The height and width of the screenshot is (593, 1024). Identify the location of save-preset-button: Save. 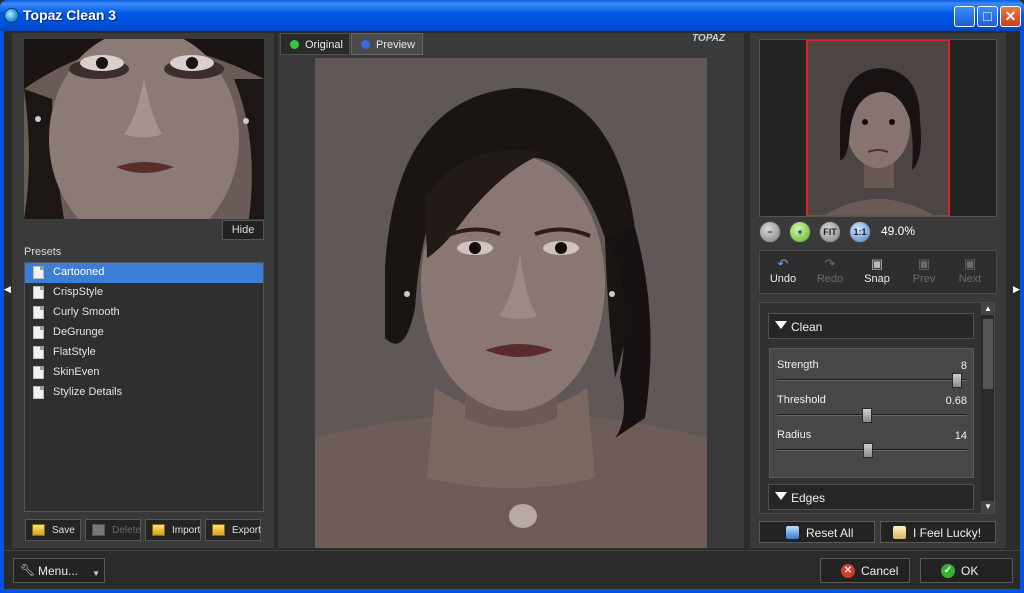
(53, 530).